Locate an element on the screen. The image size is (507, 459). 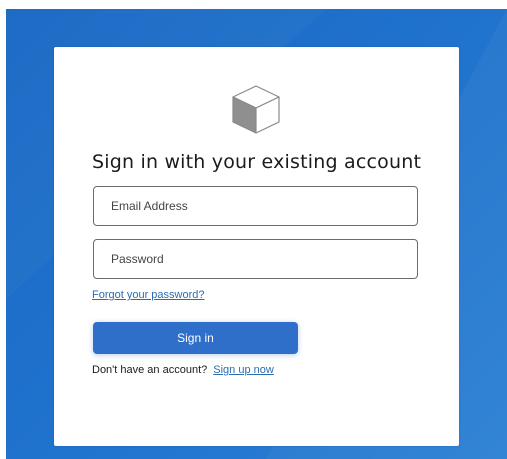
password-field is located at coordinates (255, 259).